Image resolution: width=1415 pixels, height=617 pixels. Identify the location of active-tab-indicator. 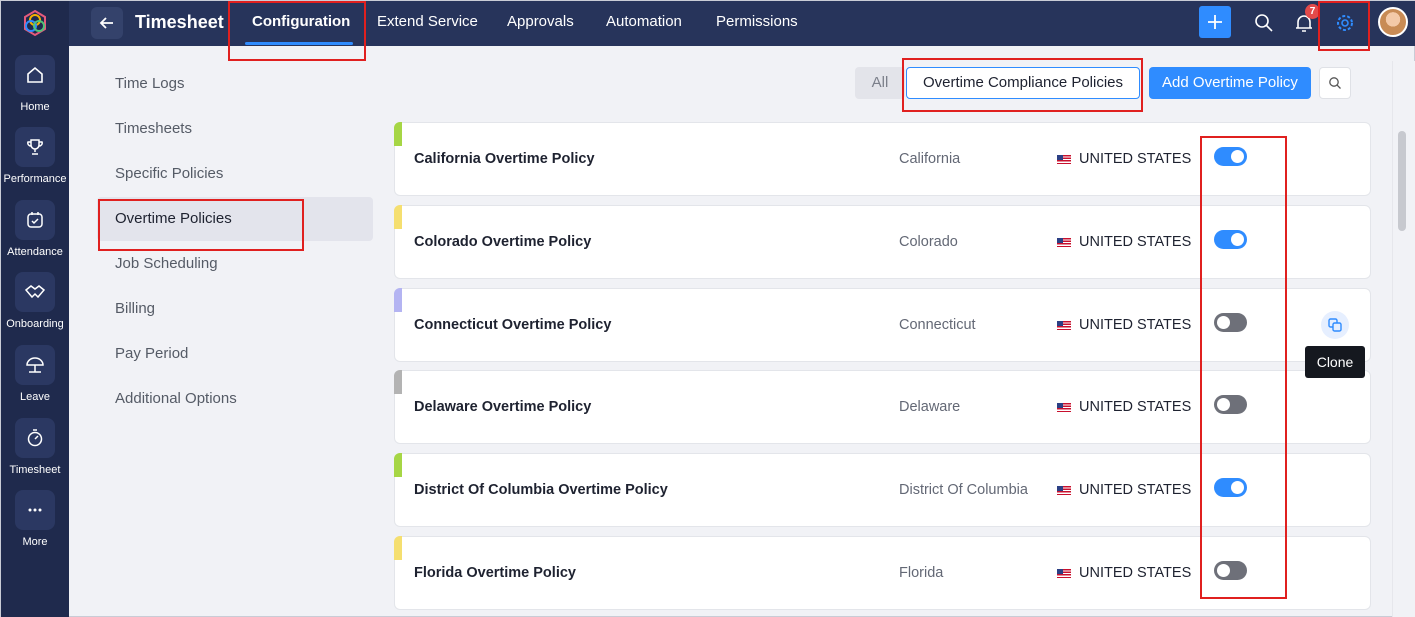
(299, 43).